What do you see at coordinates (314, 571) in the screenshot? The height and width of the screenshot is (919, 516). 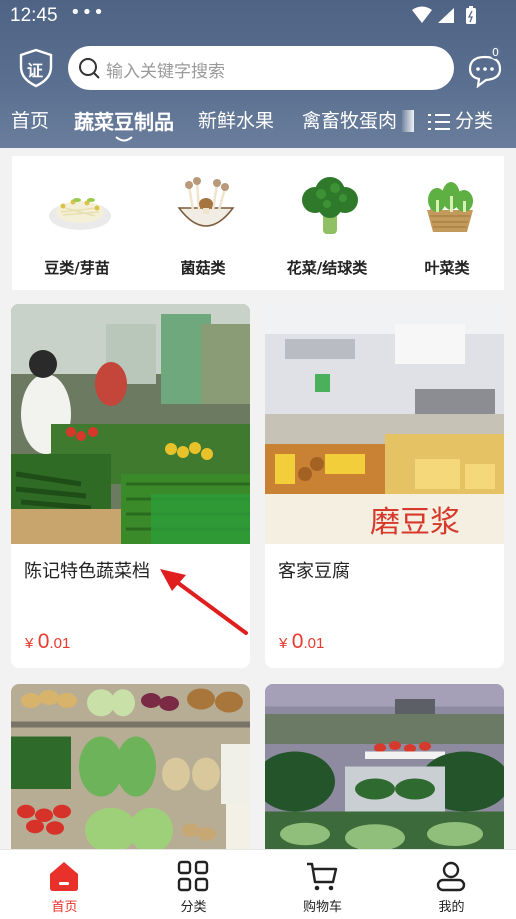 I see `product-name: 客家豆腐` at bounding box center [314, 571].